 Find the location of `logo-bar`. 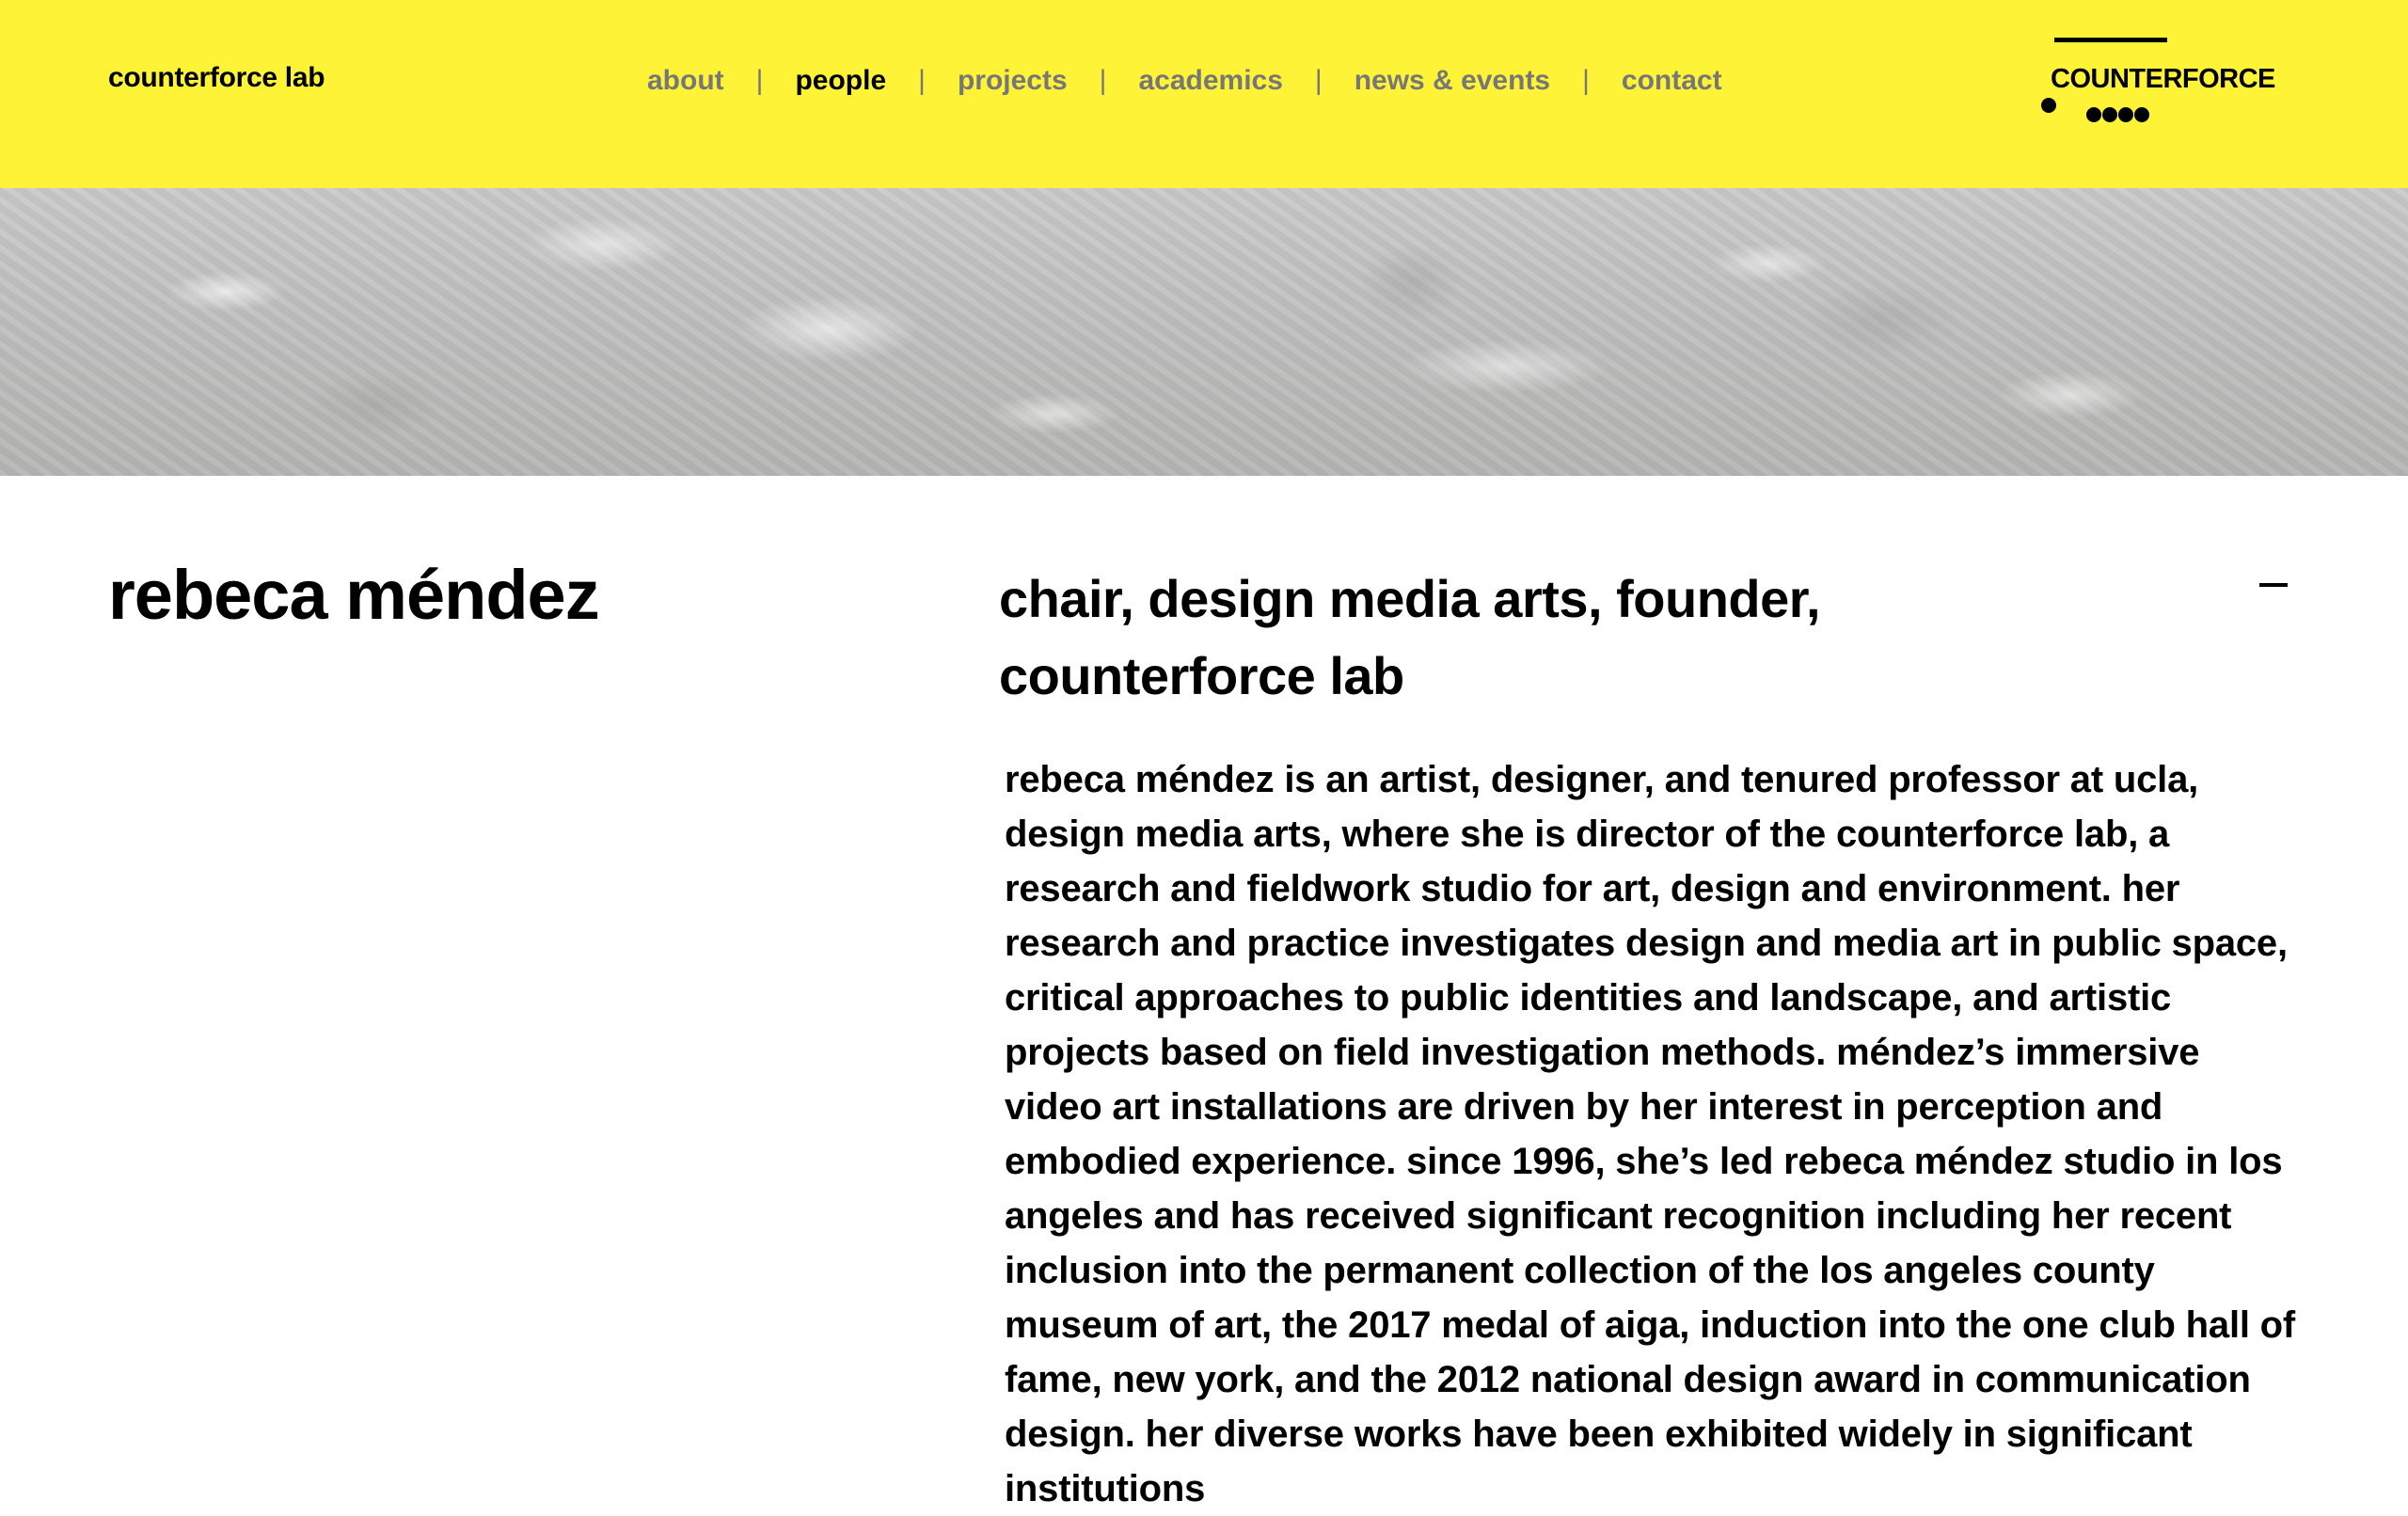

logo-bar is located at coordinates (2110, 40).